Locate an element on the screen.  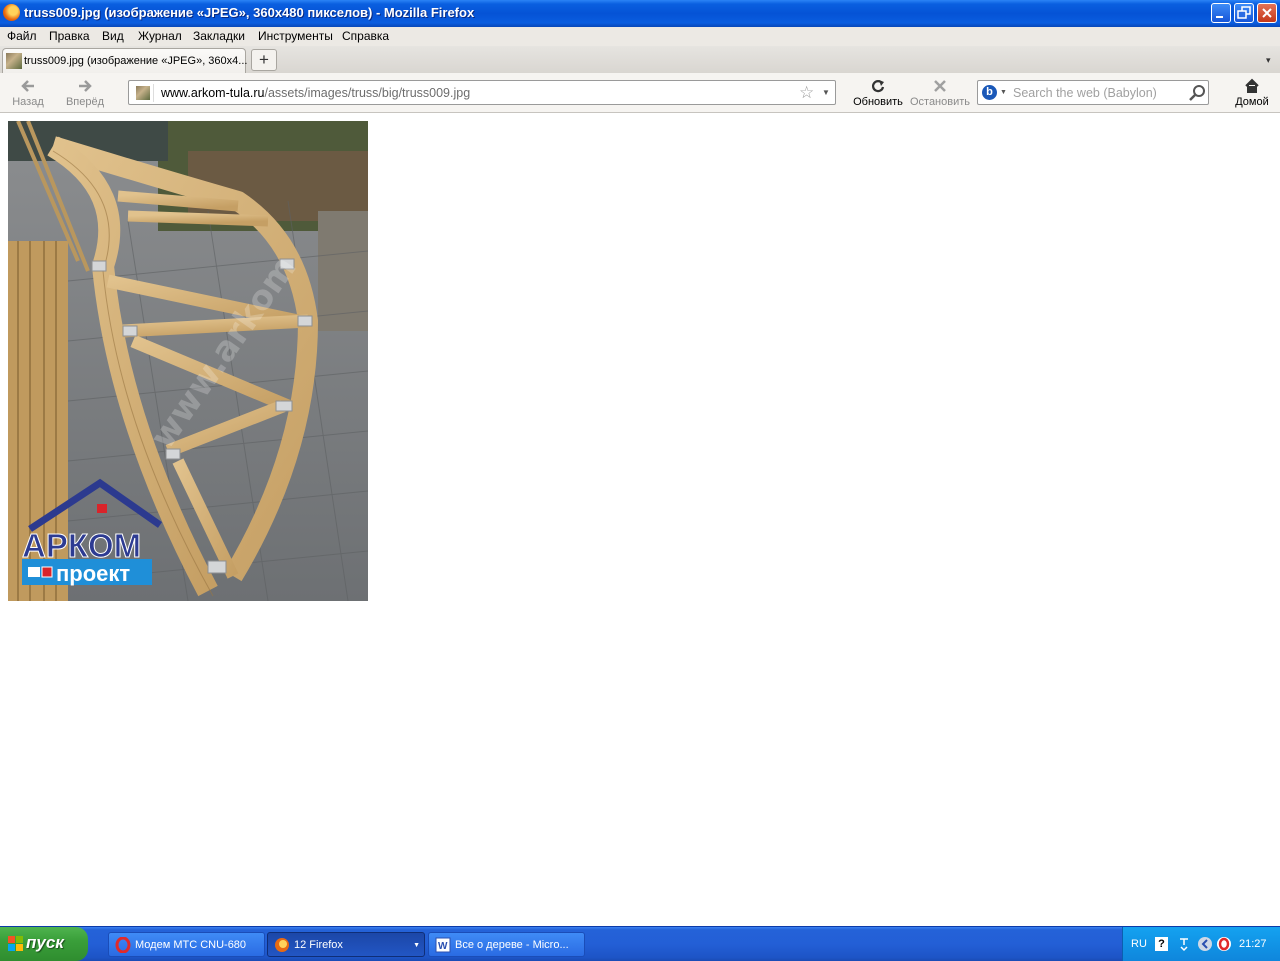
address-path: /assets/images/truss/big/truss009.jpg is located at coordinates (367, 93).